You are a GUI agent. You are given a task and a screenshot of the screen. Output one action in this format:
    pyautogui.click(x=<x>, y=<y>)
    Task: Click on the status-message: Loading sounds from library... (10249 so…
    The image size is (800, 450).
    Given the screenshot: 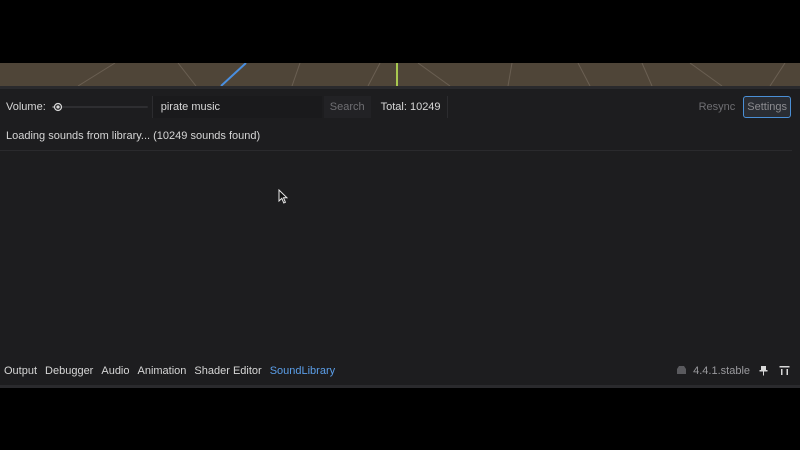 What is the action you would take?
    pyautogui.click(x=133, y=136)
    